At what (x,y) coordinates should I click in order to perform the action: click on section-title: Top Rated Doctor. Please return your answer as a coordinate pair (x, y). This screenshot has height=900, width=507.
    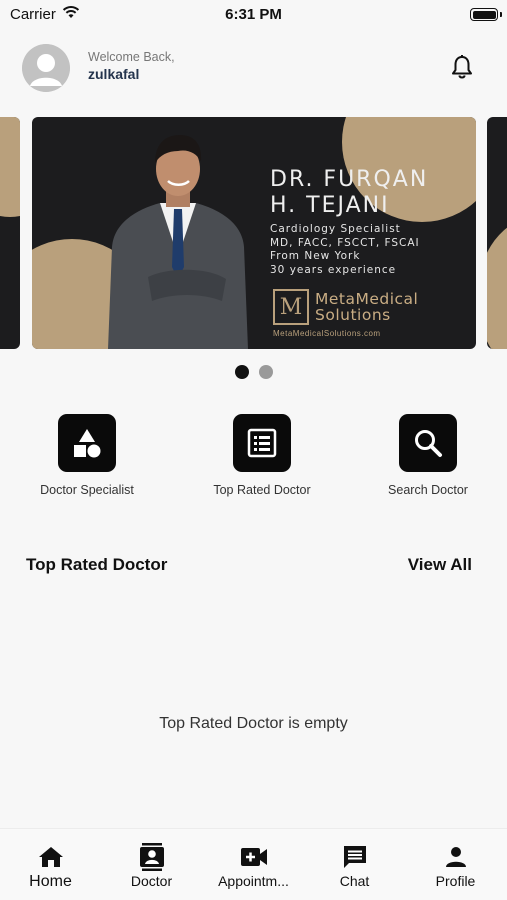
    Looking at the image, I should click on (97, 564).